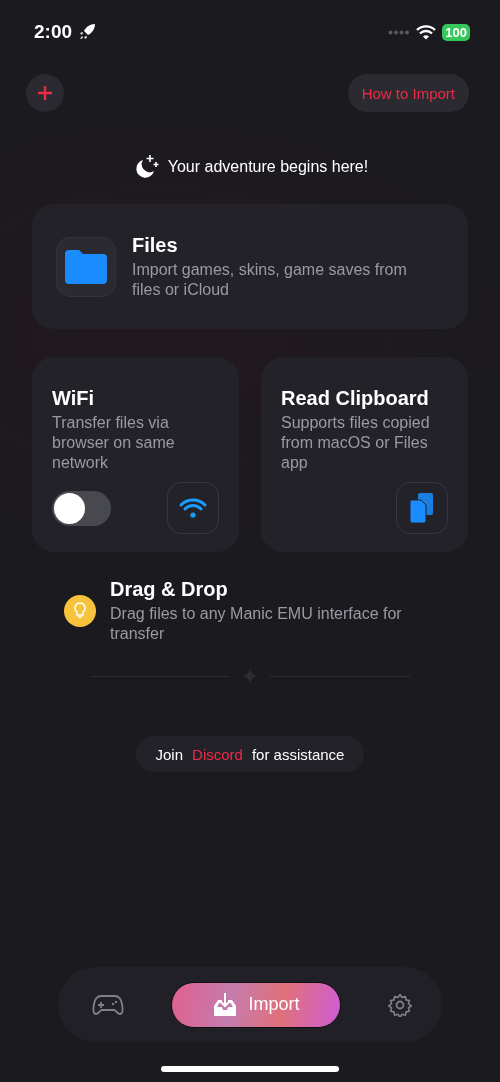 This screenshot has width=500, height=1082. What do you see at coordinates (426, 32) in the screenshot?
I see `wifi-signal-icon` at bounding box center [426, 32].